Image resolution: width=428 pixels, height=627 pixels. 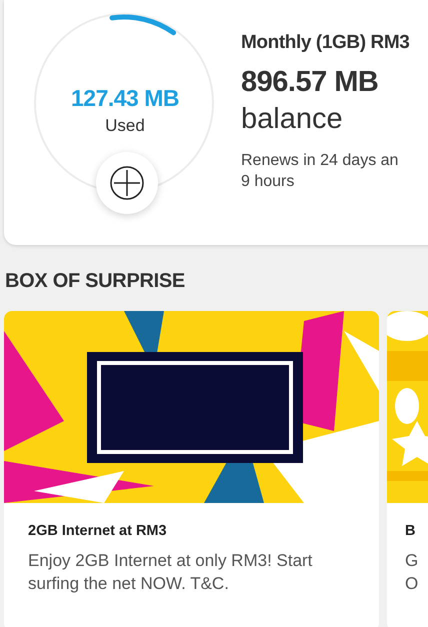 I want to click on renewal-text: Renews in 24 days an 9 hours, so click(x=319, y=171).